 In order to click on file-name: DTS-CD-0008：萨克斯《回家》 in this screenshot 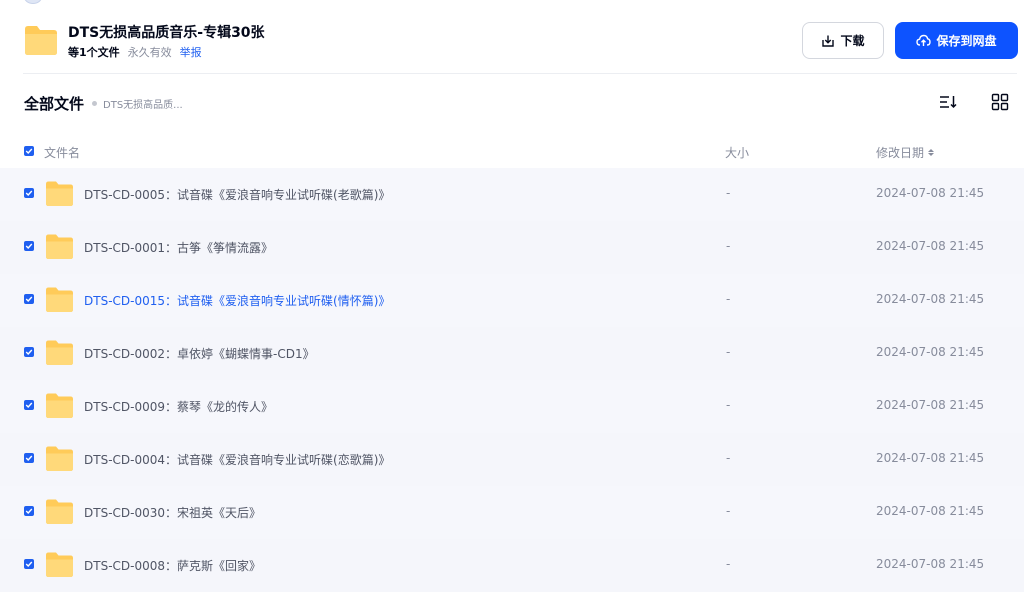, I will do `click(172, 565)`.